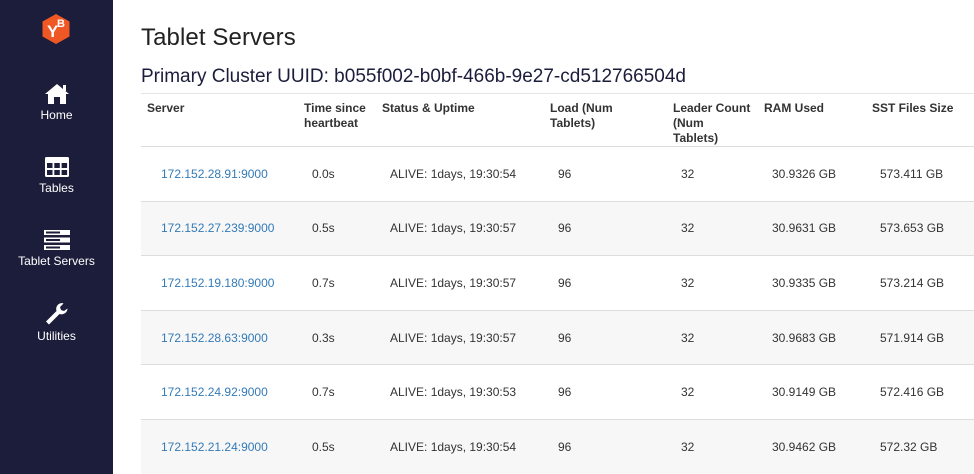 Image resolution: width=974 pixels, height=474 pixels. Describe the element at coordinates (56, 336) in the screenshot. I see `sidebar-item-label: Utilities` at that location.